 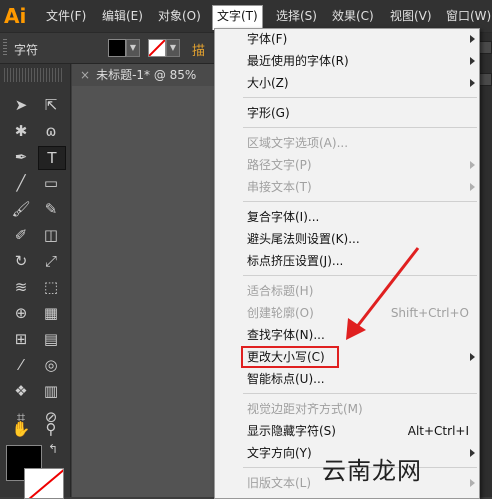 What do you see at coordinates (372, 471) in the screenshot?
I see `watermark: 云南龙网` at bounding box center [372, 471].